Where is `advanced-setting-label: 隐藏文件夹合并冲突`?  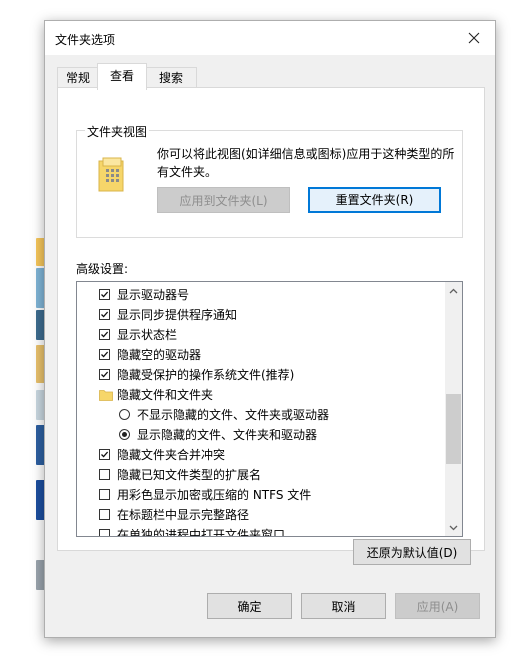
advanced-setting-label: 隐藏文件夹合并冲突 is located at coordinates (171, 455).